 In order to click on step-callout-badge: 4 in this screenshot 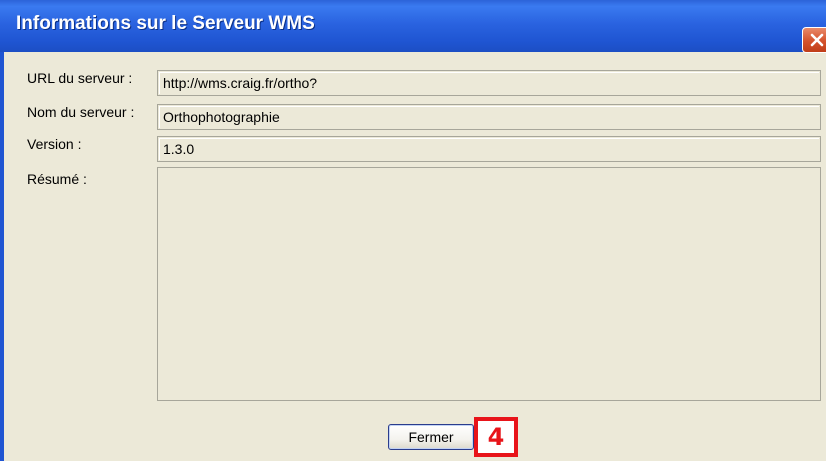, I will do `click(496, 437)`.